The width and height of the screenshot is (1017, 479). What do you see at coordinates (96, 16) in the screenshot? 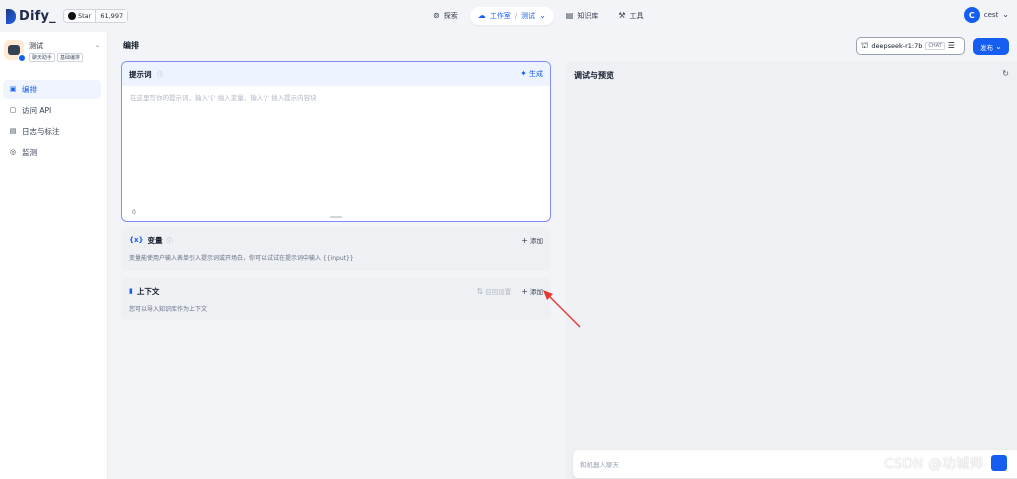
I see `github-star-button: Star 61,997` at bounding box center [96, 16].